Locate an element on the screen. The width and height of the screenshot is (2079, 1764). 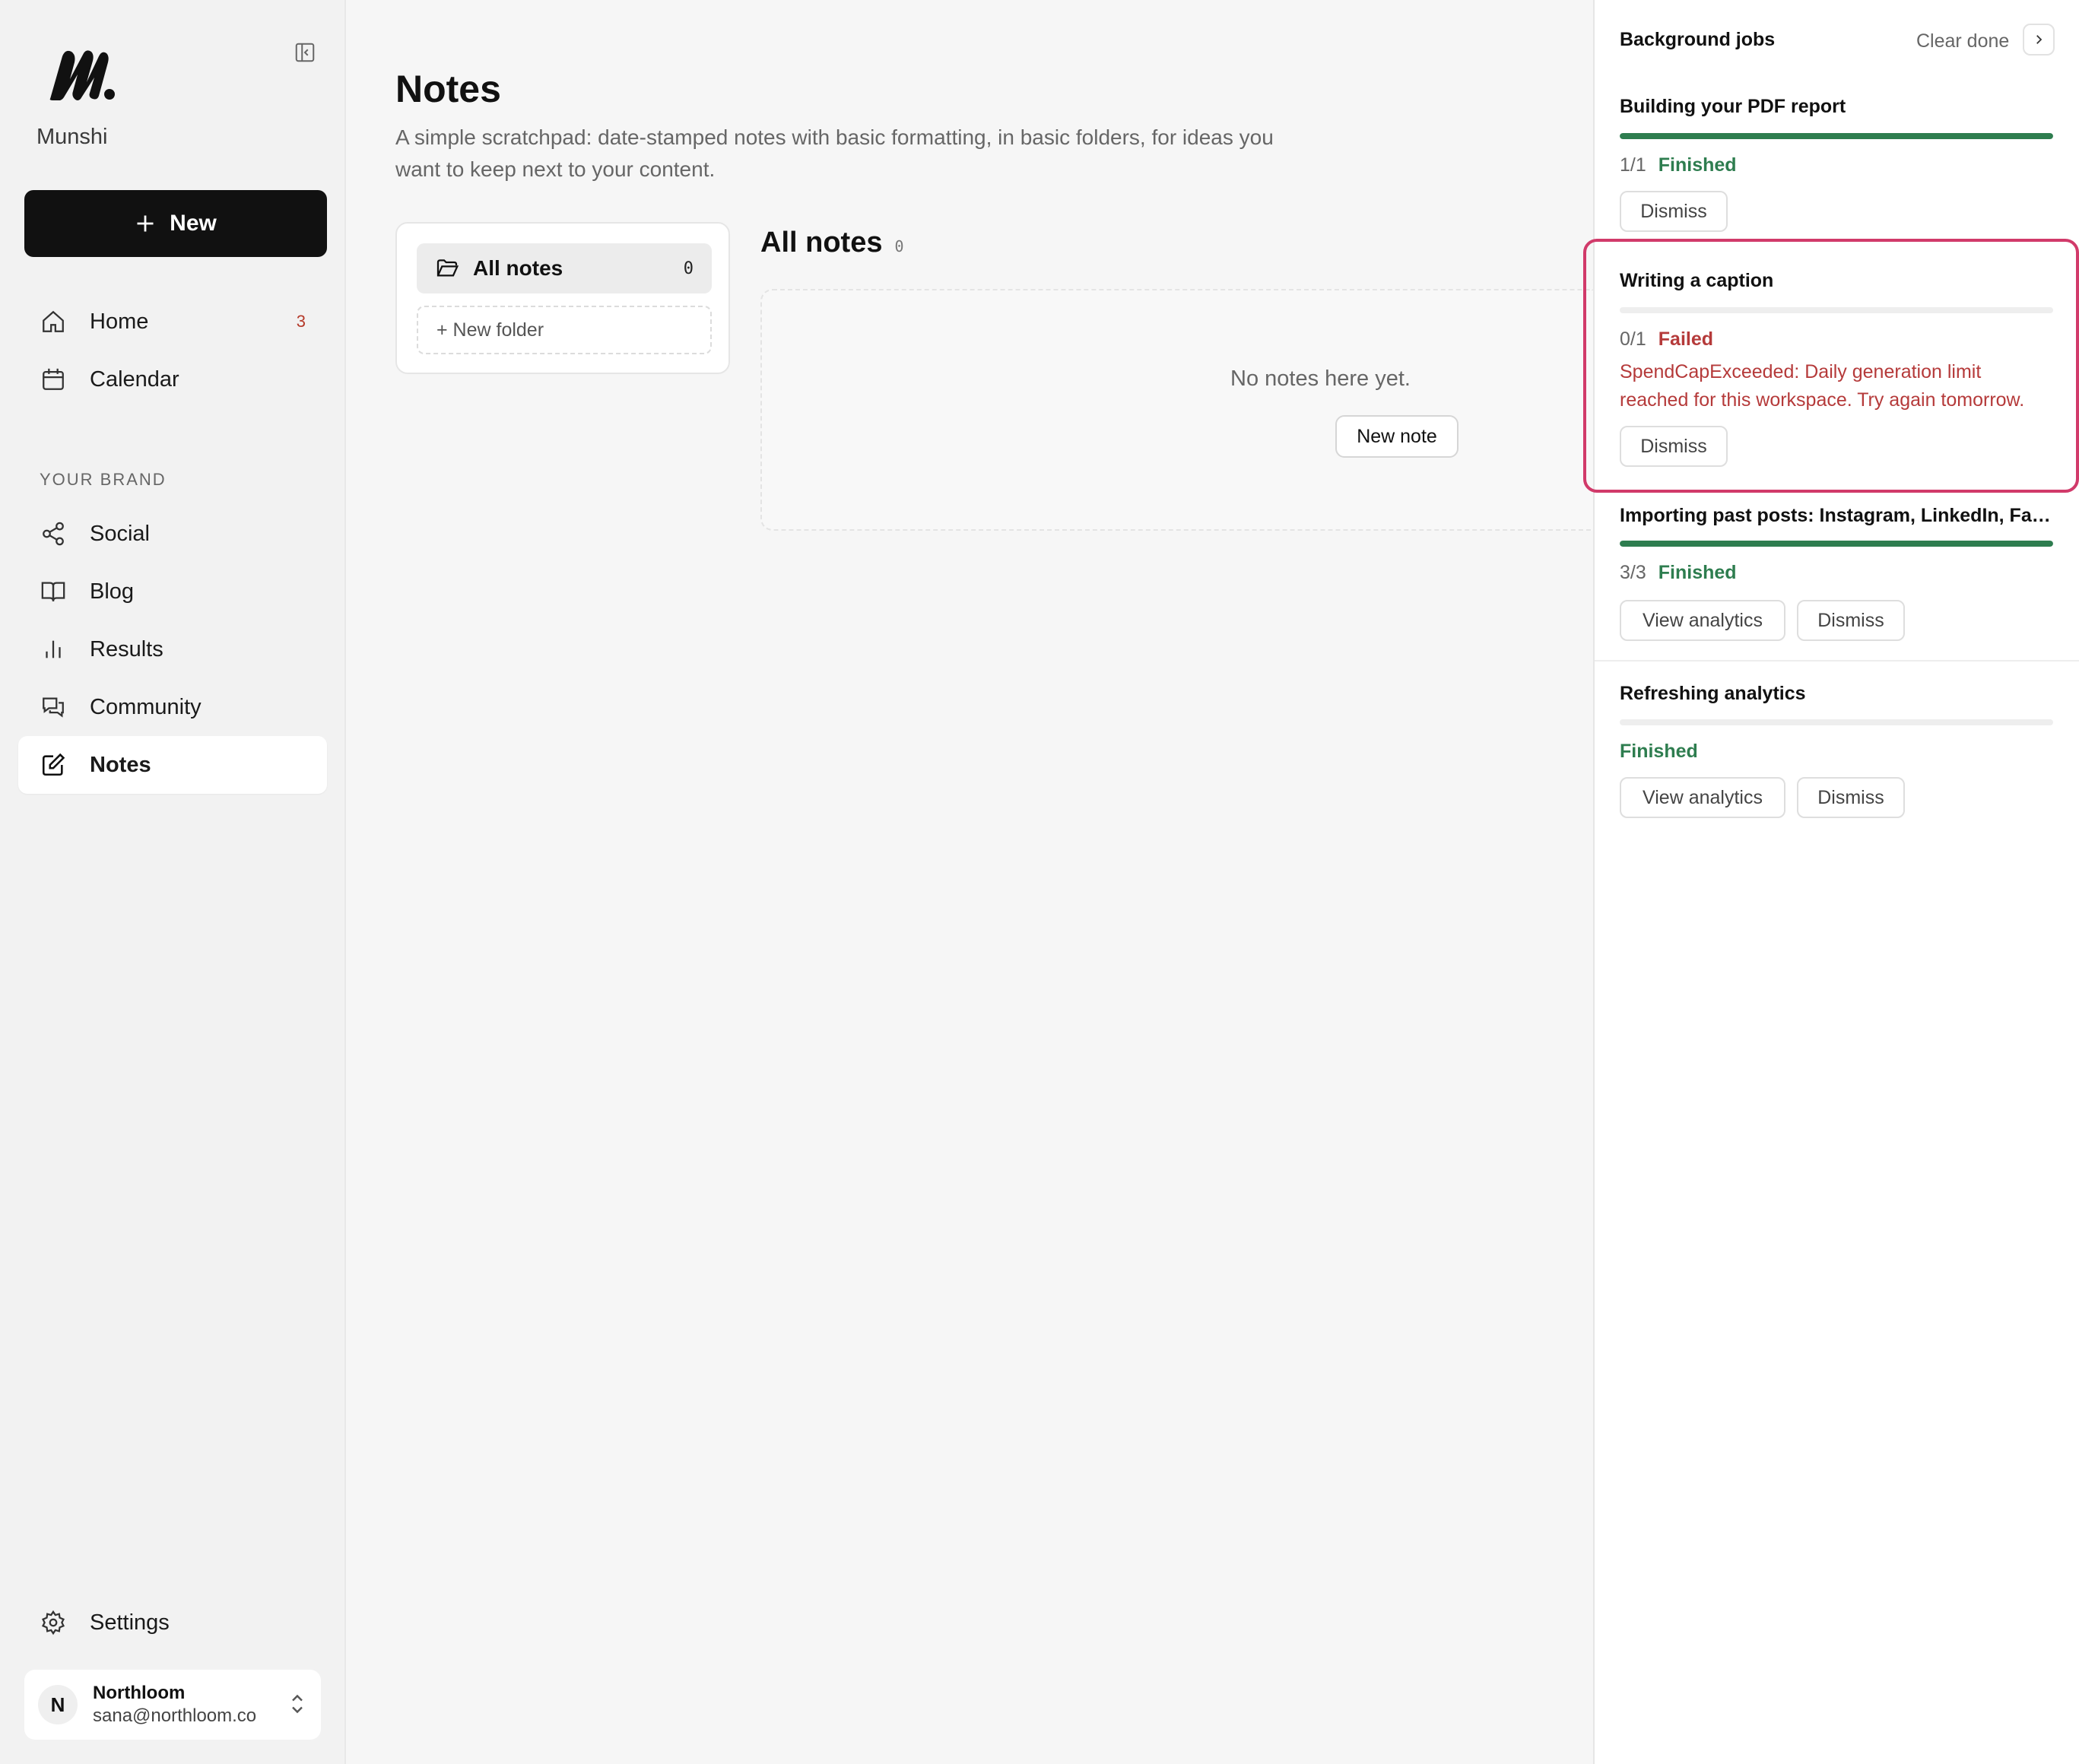
book-icon is located at coordinates (53, 591).